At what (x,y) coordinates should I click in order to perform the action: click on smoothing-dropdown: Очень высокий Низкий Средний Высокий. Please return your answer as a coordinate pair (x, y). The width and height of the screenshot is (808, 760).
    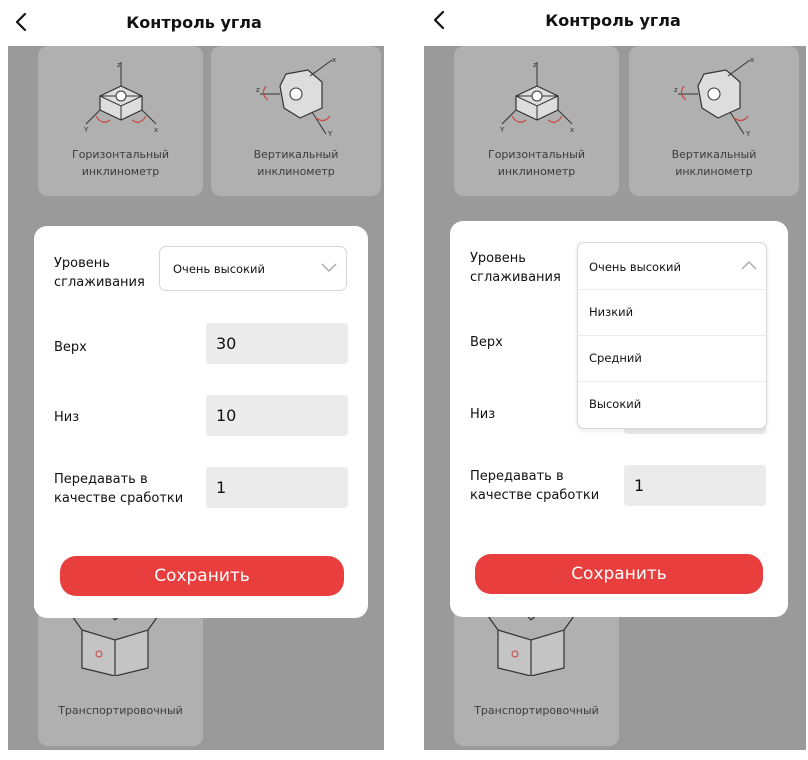
    Looking at the image, I should click on (672, 335).